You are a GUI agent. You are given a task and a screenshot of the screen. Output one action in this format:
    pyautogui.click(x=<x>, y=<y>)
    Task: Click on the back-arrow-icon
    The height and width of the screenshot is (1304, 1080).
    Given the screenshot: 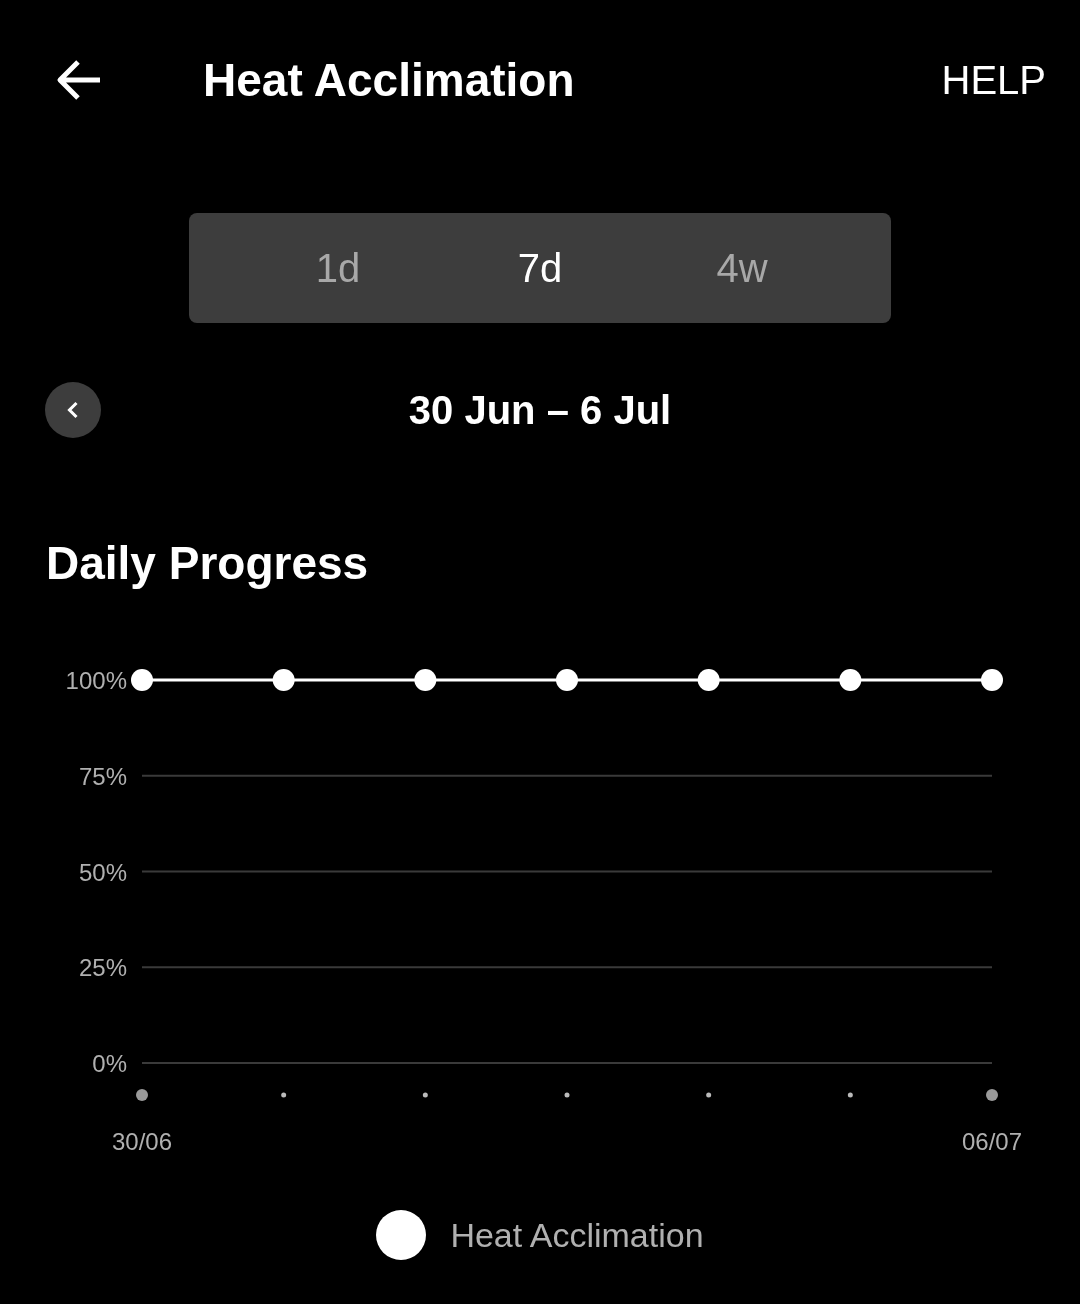 What is the action you would take?
    pyautogui.click(x=79, y=80)
    